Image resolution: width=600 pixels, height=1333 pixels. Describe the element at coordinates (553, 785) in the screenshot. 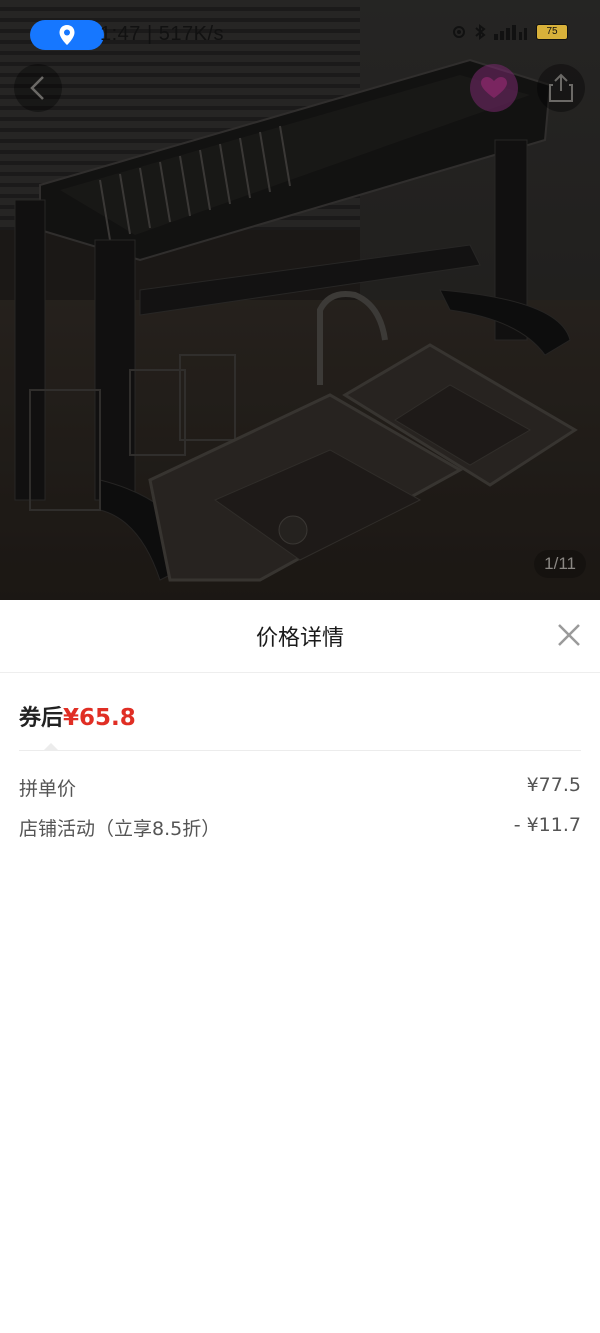

I see `price-row-value: ¥77.5` at that location.